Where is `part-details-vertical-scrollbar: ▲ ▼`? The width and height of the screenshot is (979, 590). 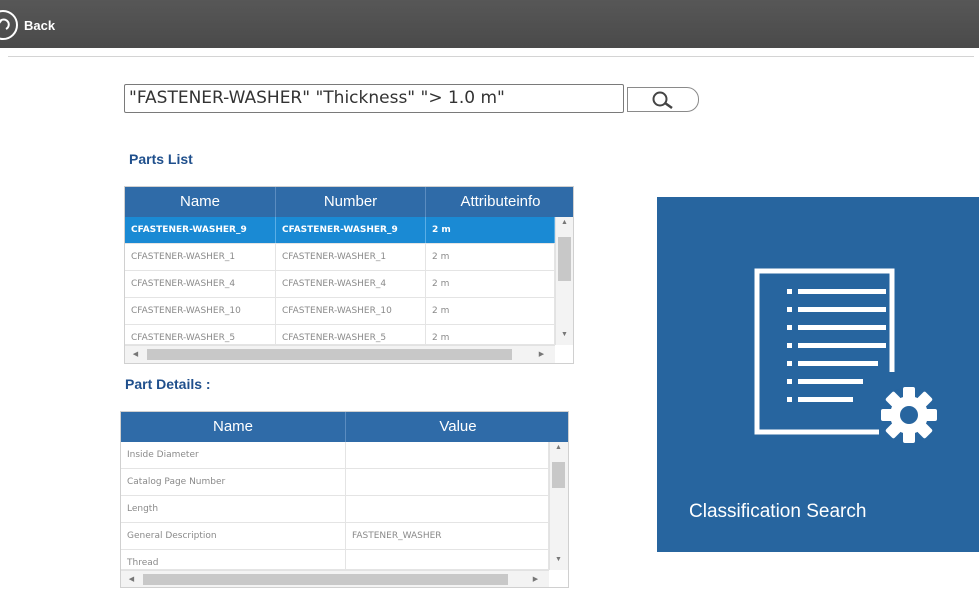 part-details-vertical-scrollbar: ▲ ▼ is located at coordinates (558, 506).